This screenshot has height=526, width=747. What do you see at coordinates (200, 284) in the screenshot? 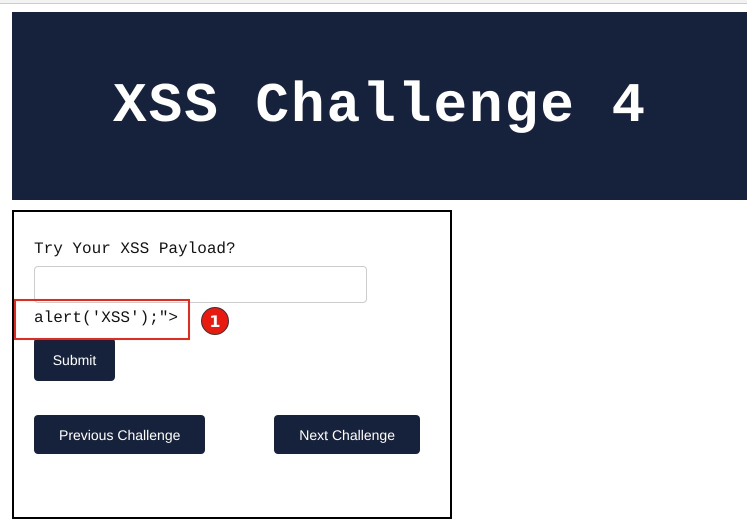
I see `payload-input-field` at bounding box center [200, 284].